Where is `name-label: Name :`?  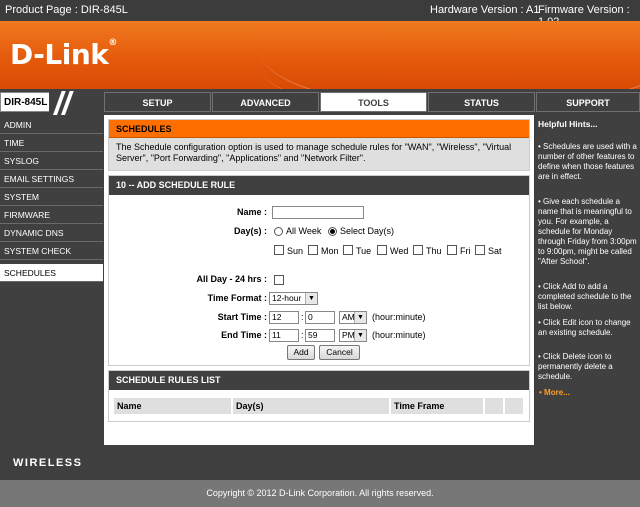 name-label: Name : is located at coordinates (251, 212).